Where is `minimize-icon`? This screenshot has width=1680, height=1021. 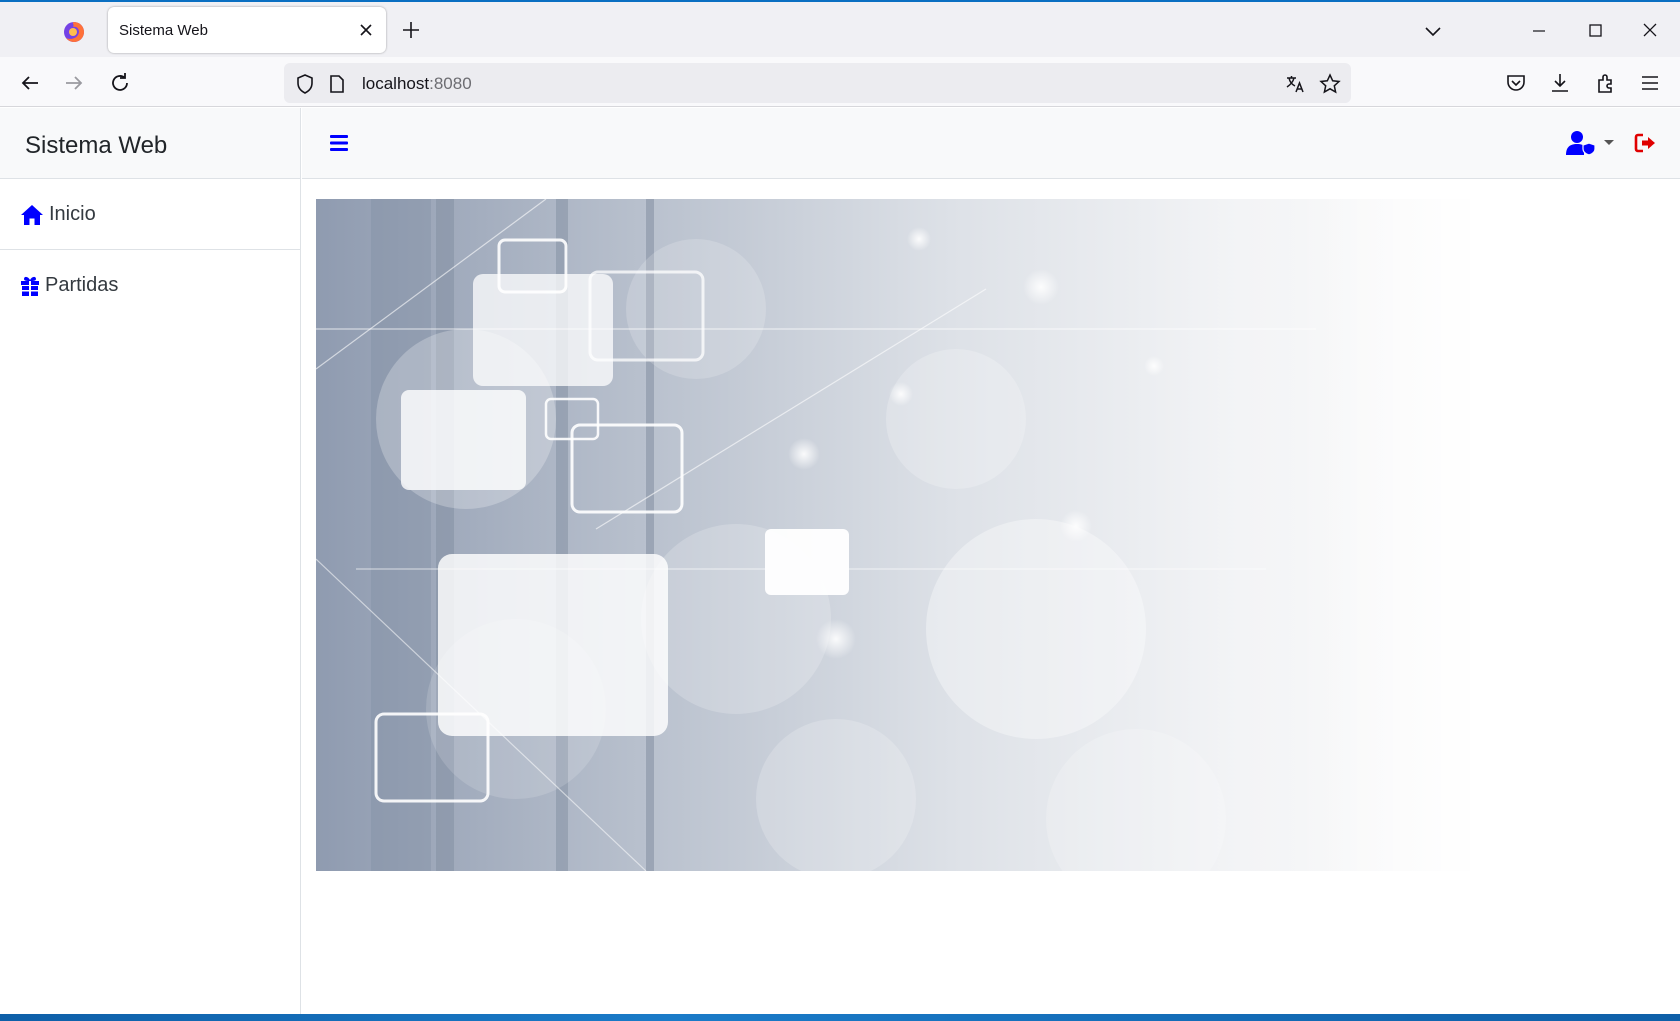
minimize-icon is located at coordinates (1539, 31).